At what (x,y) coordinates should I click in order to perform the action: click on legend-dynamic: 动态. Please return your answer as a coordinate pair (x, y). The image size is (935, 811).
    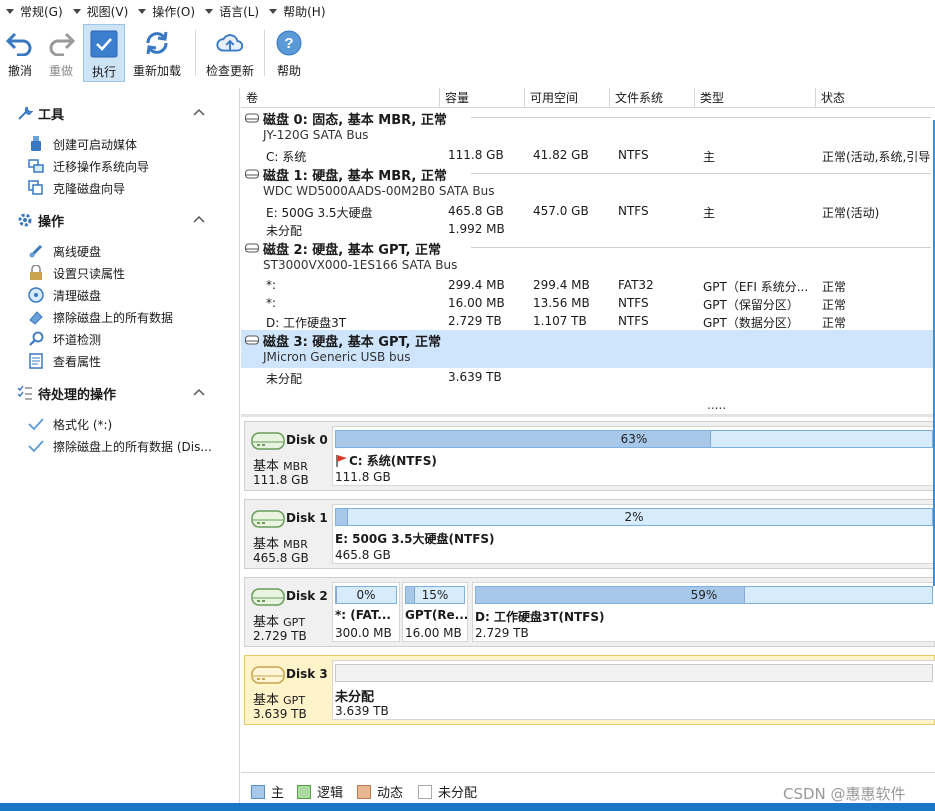
    Looking at the image, I should click on (380, 791).